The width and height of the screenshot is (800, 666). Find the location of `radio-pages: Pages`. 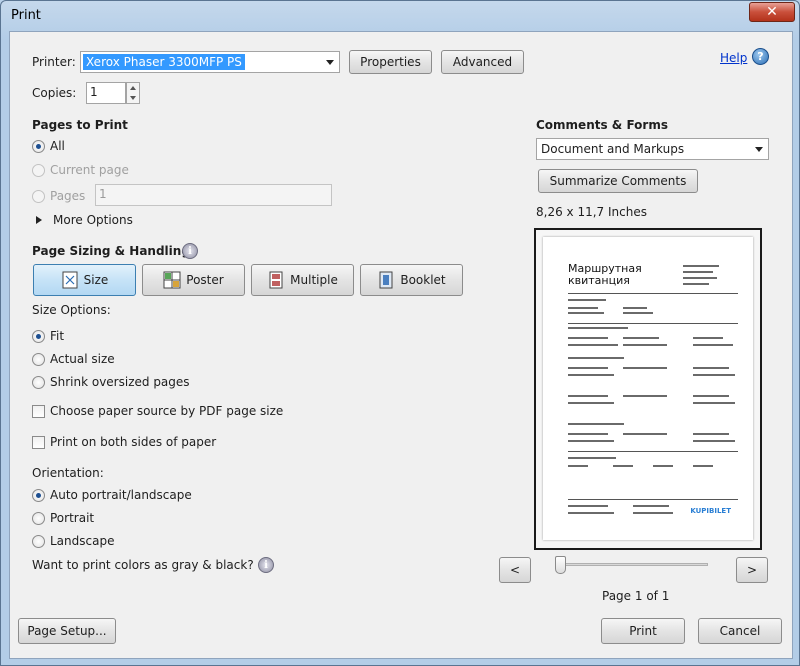

radio-pages: Pages is located at coordinates (58, 196).